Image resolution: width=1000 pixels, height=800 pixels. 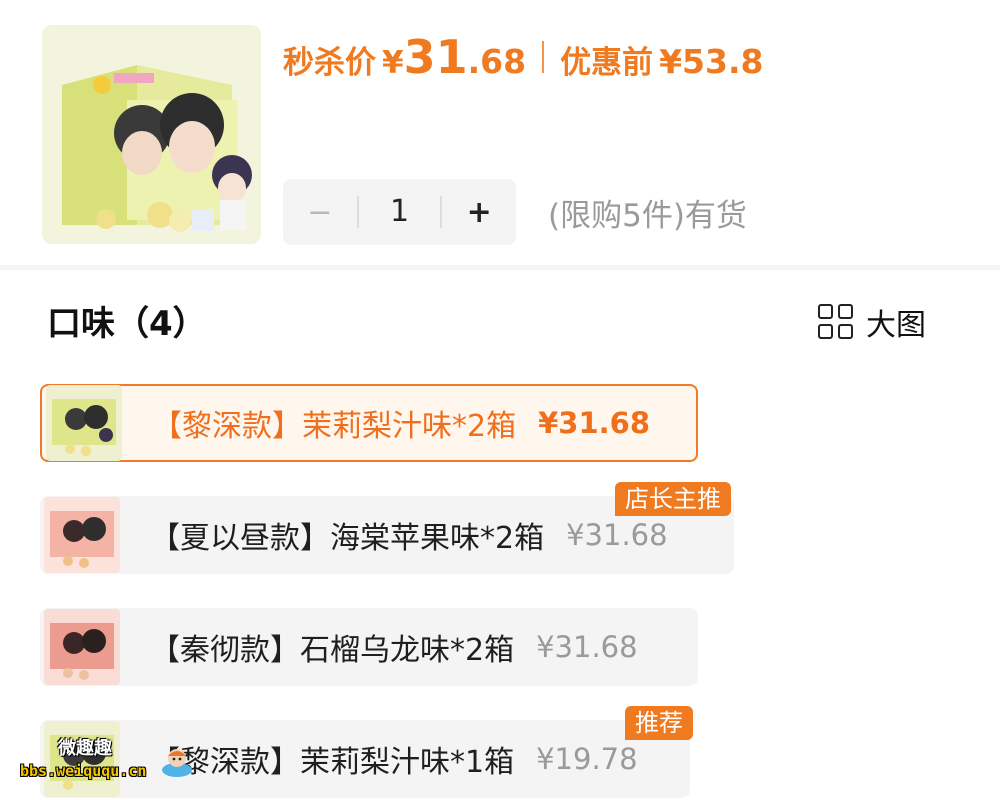 I want to click on quantity-stepper: − 1 +, so click(x=399, y=212).